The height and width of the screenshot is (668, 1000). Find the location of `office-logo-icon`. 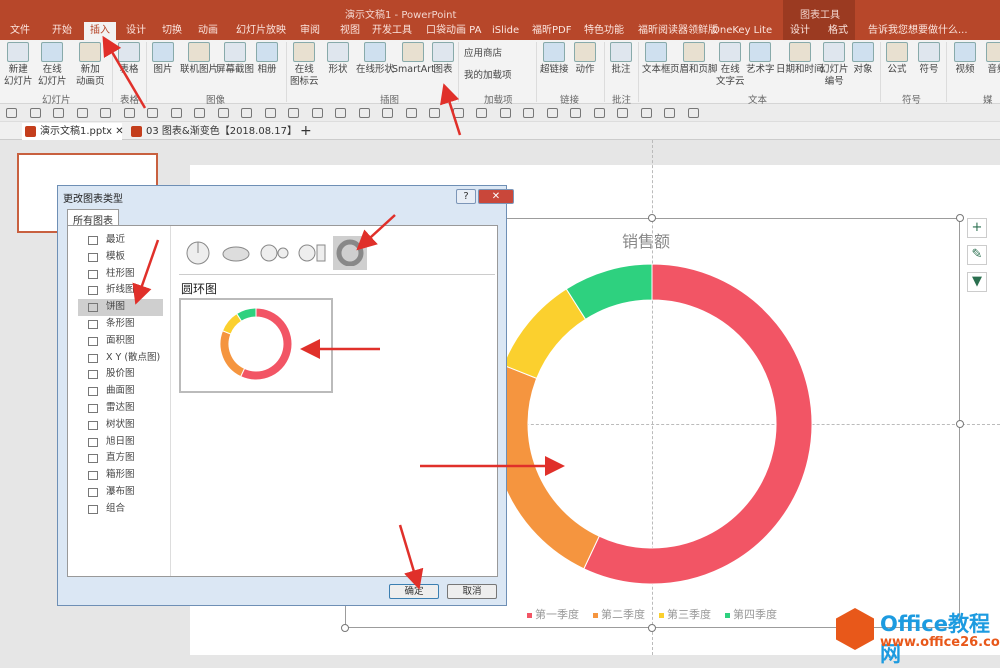

office-logo-icon is located at coordinates (855, 629).